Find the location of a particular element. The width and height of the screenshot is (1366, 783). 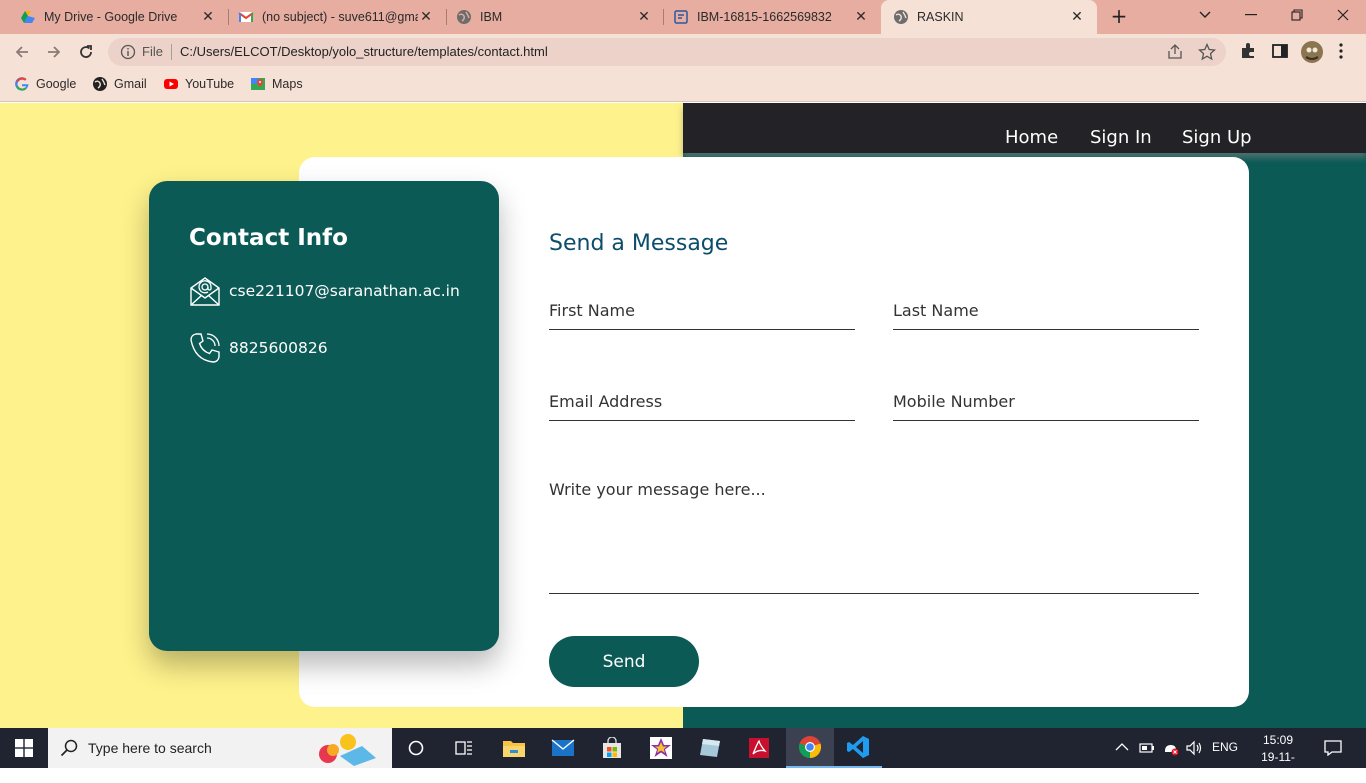

restore-button is located at coordinates (1297, 15).